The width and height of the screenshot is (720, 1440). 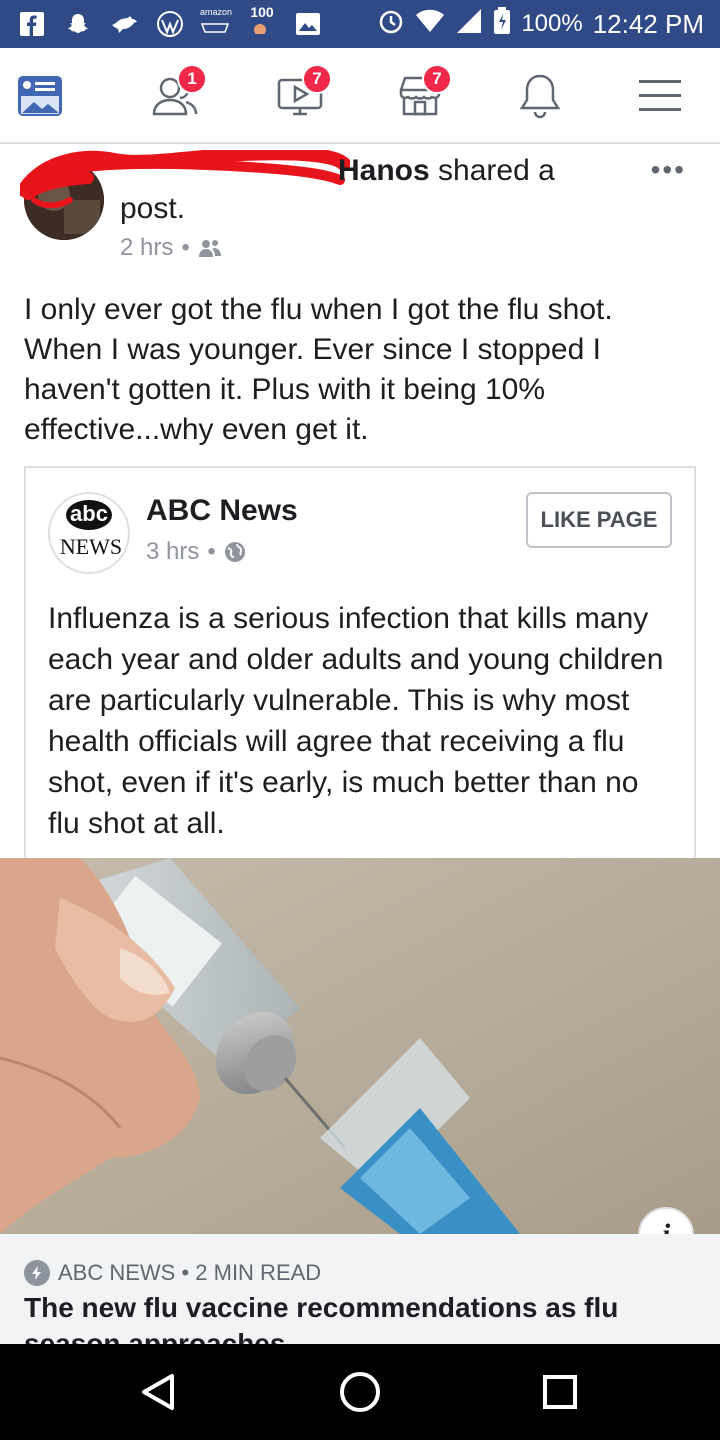 I want to click on tab-menu, so click(x=660, y=96).